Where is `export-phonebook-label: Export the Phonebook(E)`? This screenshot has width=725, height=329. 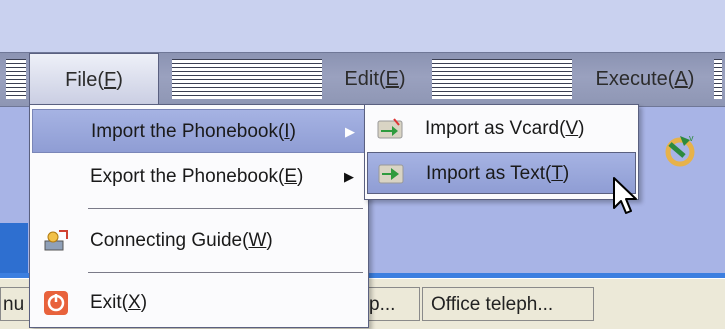 export-phonebook-label: Export the Phonebook(E) is located at coordinates (197, 176).